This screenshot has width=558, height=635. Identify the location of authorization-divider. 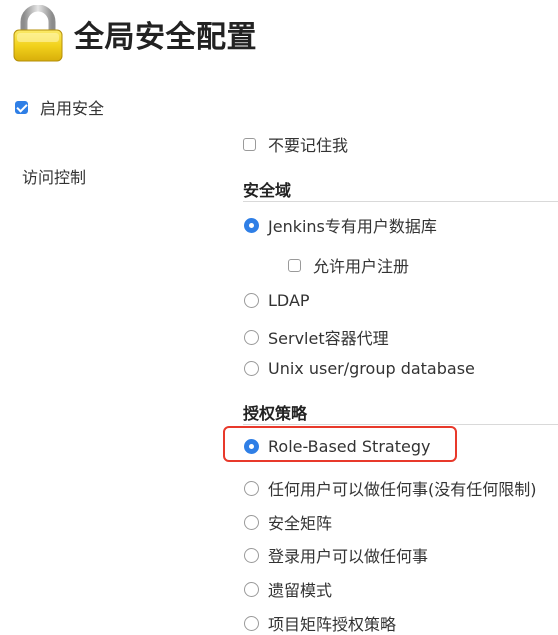
(400, 424).